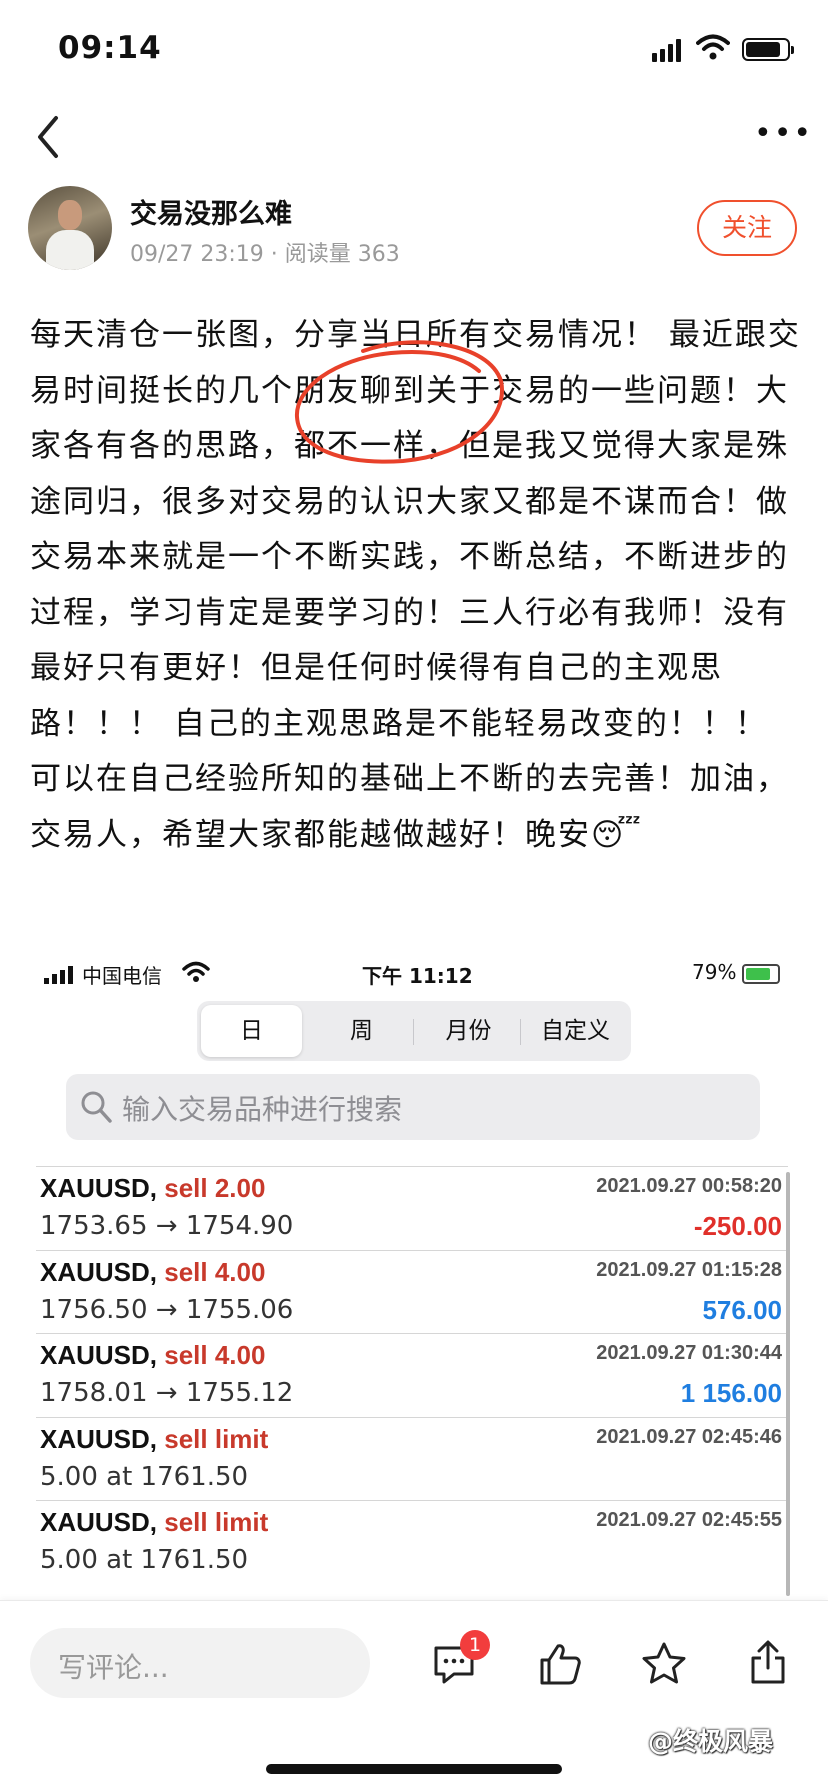 The image size is (828, 1792). What do you see at coordinates (414, 1769) in the screenshot?
I see `home-indicator` at bounding box center [414, 1769].